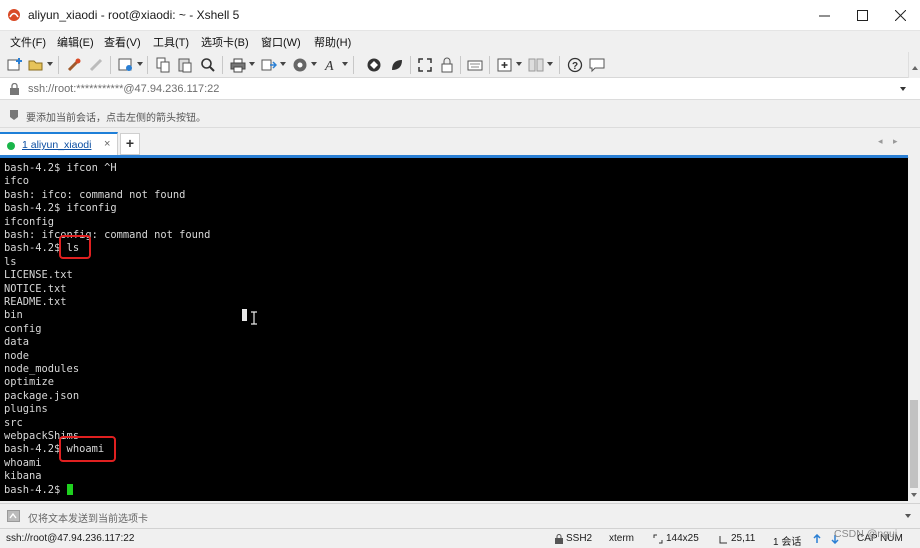  I want to click on terminal-line: NOTICE.txt, so click(35, 288).